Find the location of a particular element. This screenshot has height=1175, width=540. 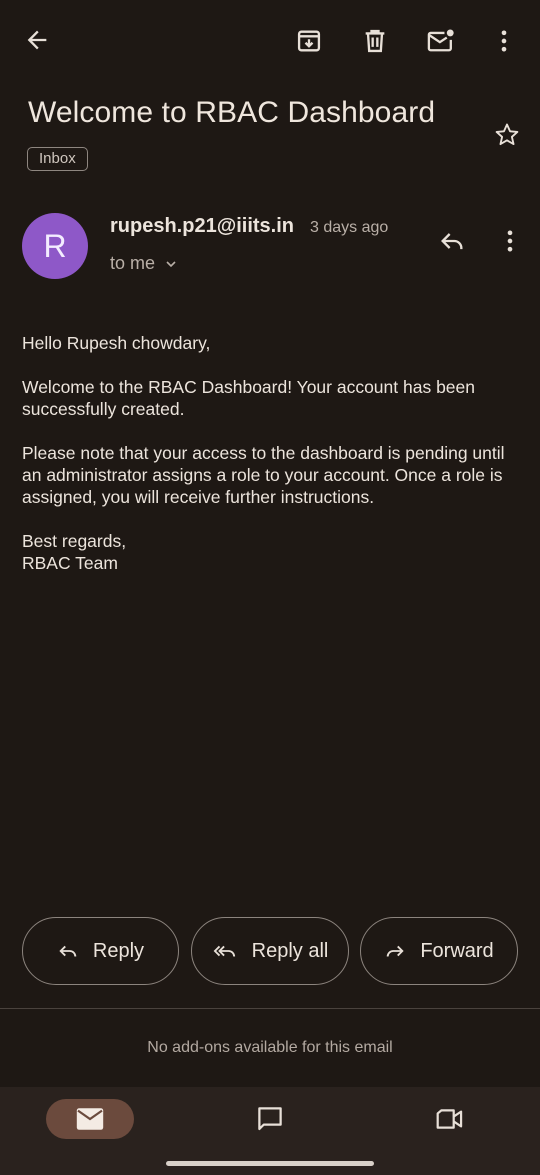

mail-icon is located at coordinates (90, 1119).